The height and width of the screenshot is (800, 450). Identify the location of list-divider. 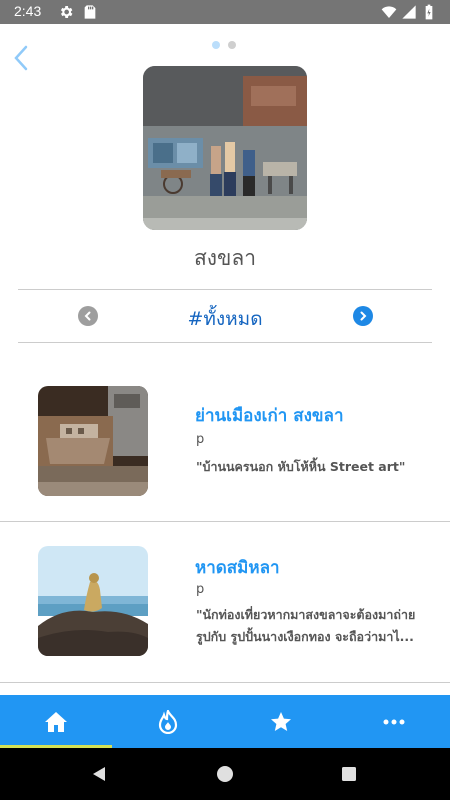
(225, 682).